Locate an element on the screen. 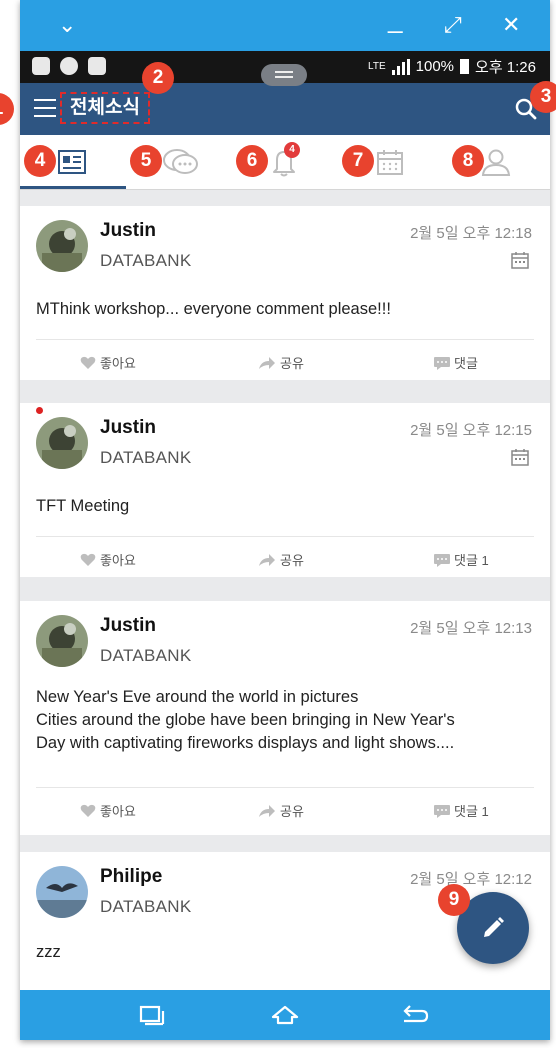 The image size is (556, 1048). comment-label: 댓글 is located at coordinates (466, 363).